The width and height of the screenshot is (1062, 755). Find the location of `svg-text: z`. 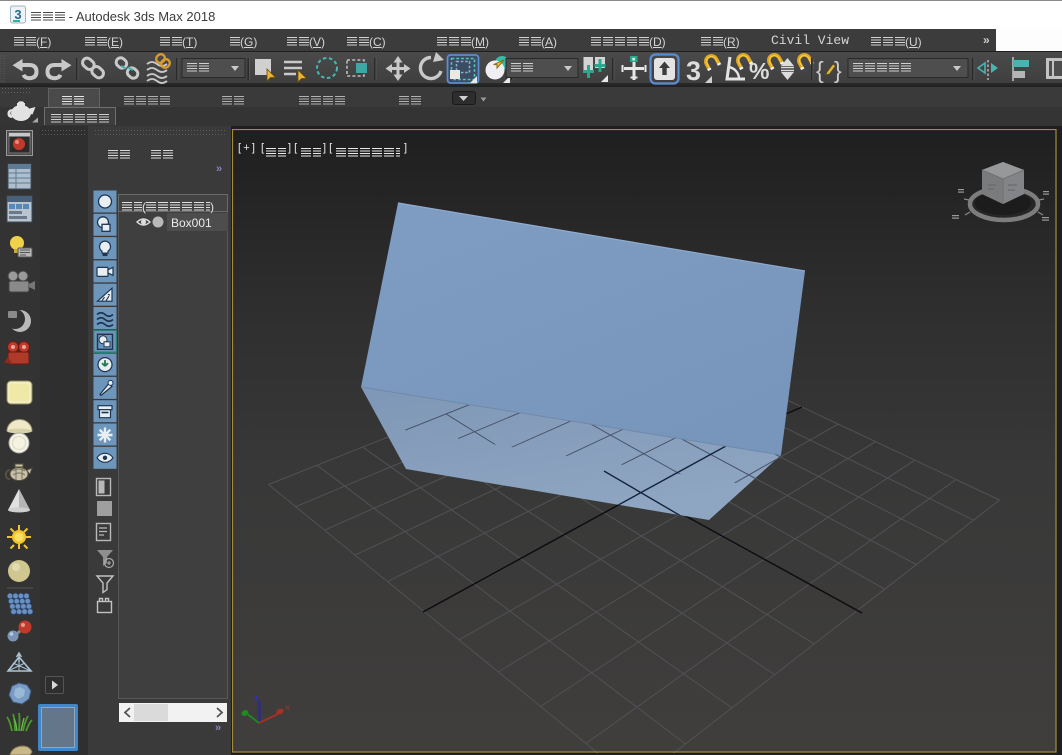

svg-text: z is located at coordinates (256, 698).